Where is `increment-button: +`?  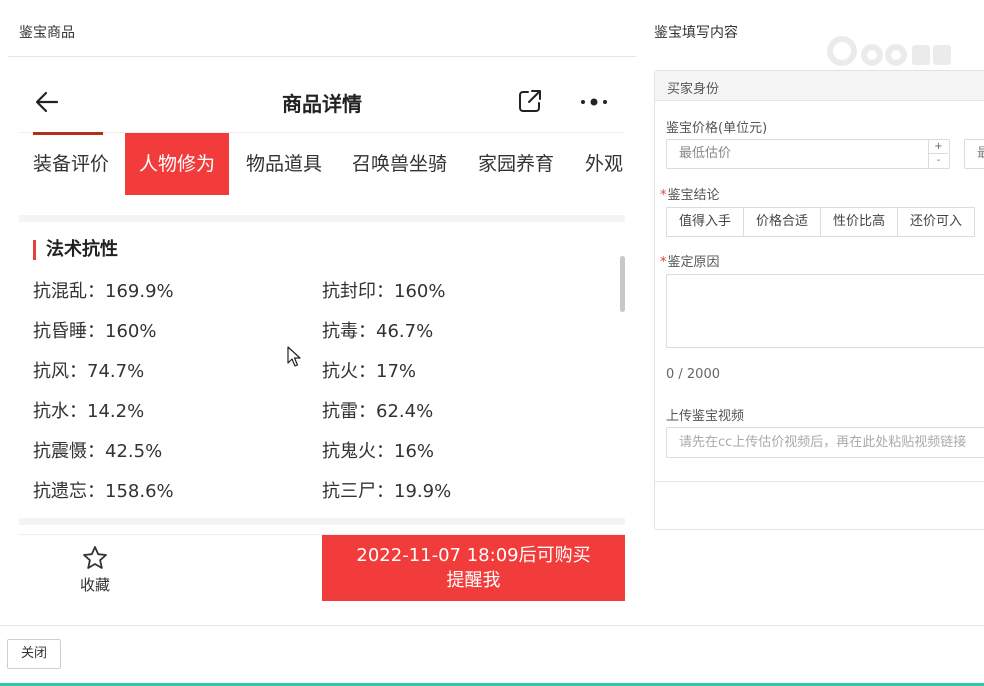 increment-button: + is located at coordinates (938, 147).